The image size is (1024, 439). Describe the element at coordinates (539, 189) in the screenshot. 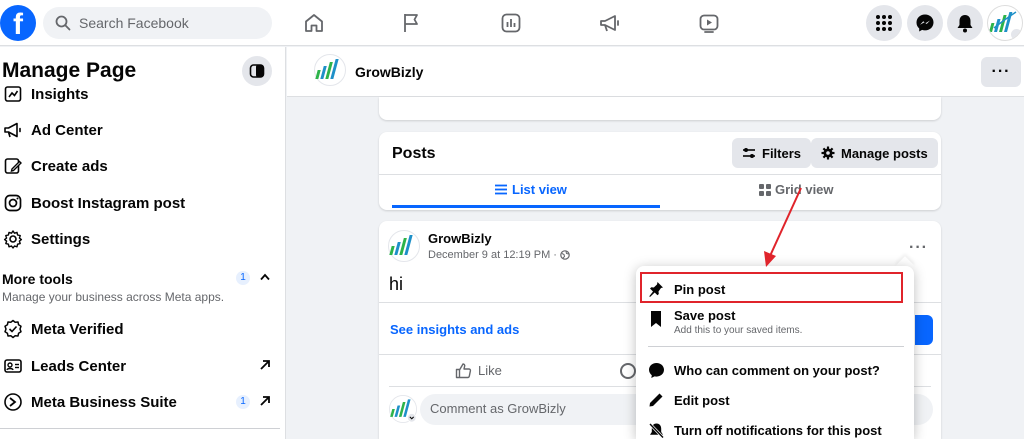

I see `tab-label: List view` at that location.